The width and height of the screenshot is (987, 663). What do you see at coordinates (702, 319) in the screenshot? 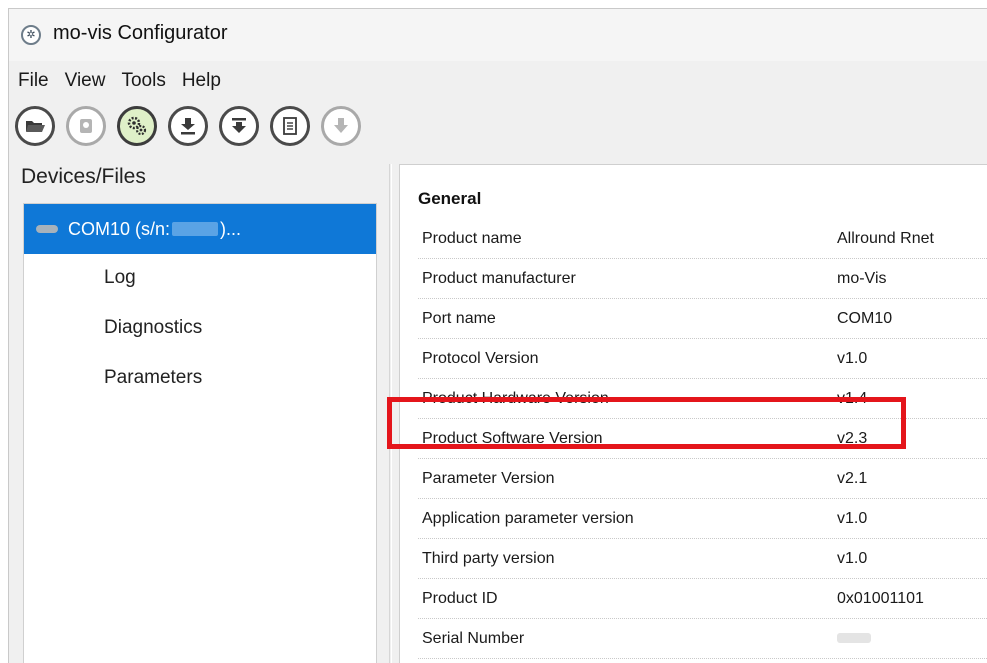
I see `property-row: Port name COM10` at bounding box center [702, 319].